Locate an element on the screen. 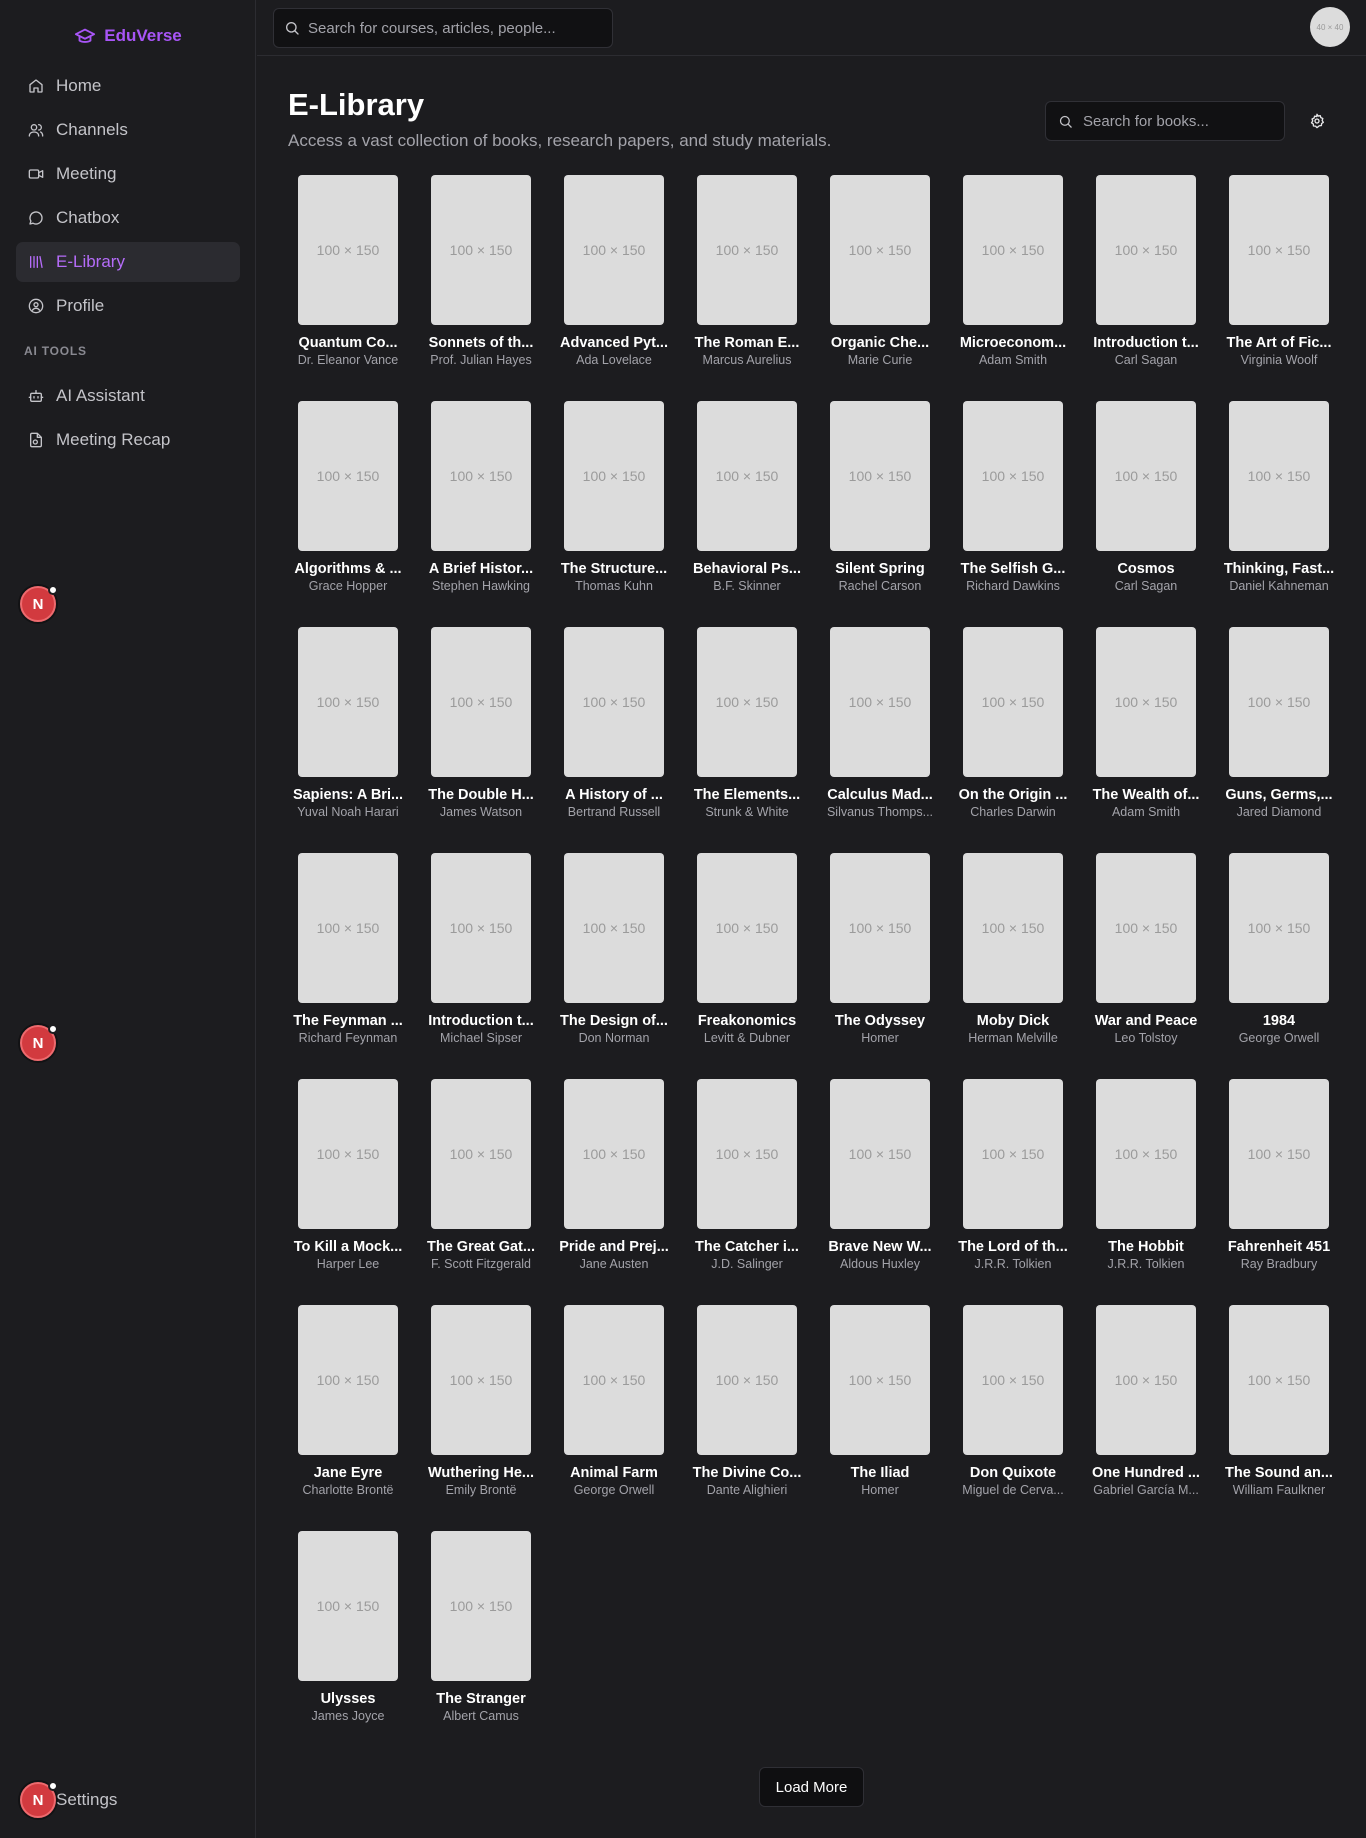 The image size is (1366, 1838). book-title: 1984 is located at coordinates (1279, 1021).